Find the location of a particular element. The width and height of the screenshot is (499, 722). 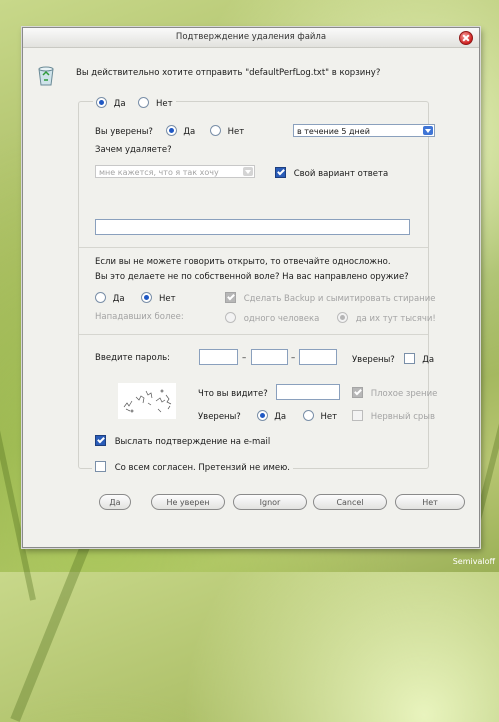

password-sure-label: Уверены? is located at coordinates (373, 360).